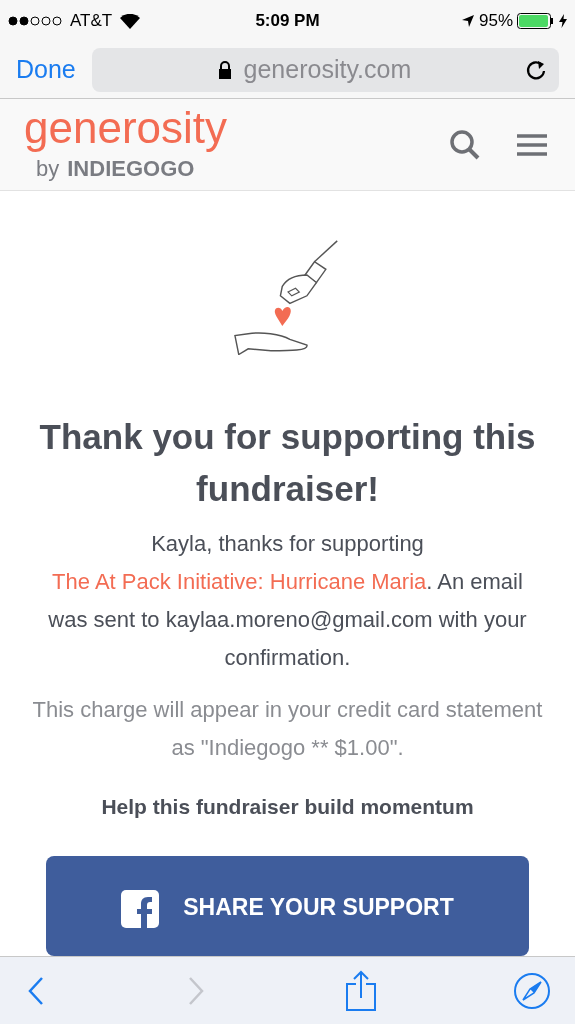 The image size is (575, 1024). What do you see at coordinates (536, 21) in the screenshot?
I see `battery-icon` at bounding box center [536, 21].